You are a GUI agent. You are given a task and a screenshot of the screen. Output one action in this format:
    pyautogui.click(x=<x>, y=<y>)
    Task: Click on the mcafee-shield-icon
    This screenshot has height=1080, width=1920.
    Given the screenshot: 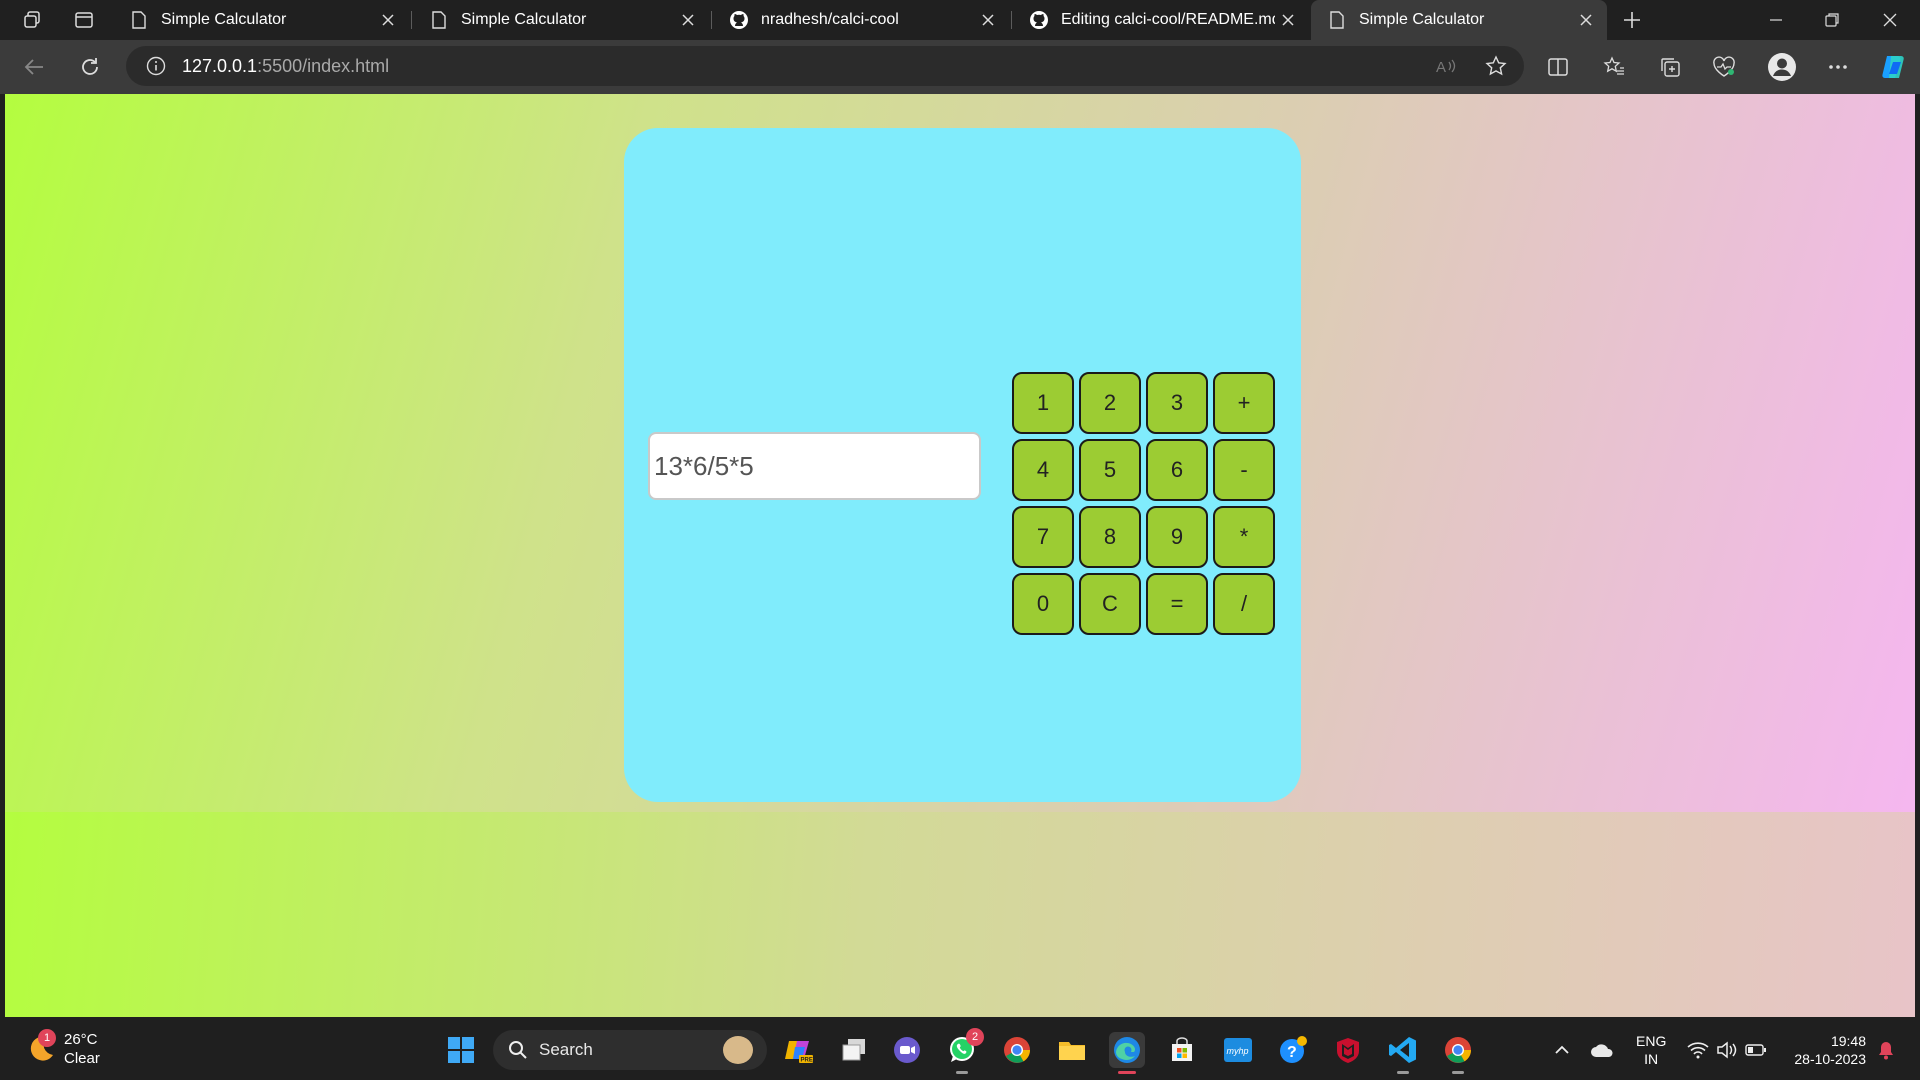 What is the action you would take?
    pyautogui.click(x=1348, y=1050)
    